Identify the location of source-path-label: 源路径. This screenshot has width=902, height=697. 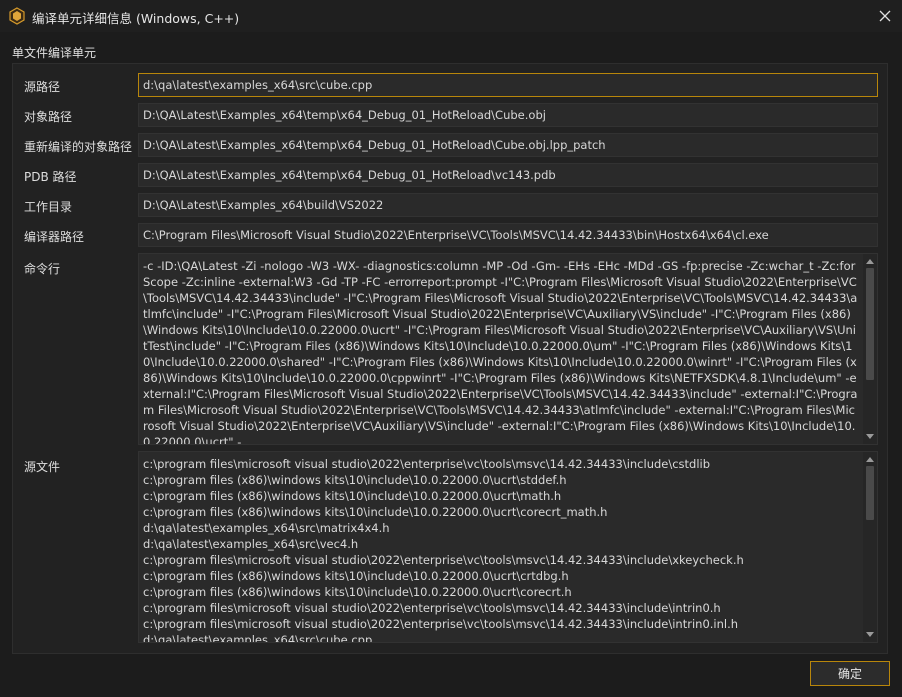
(42, 87).